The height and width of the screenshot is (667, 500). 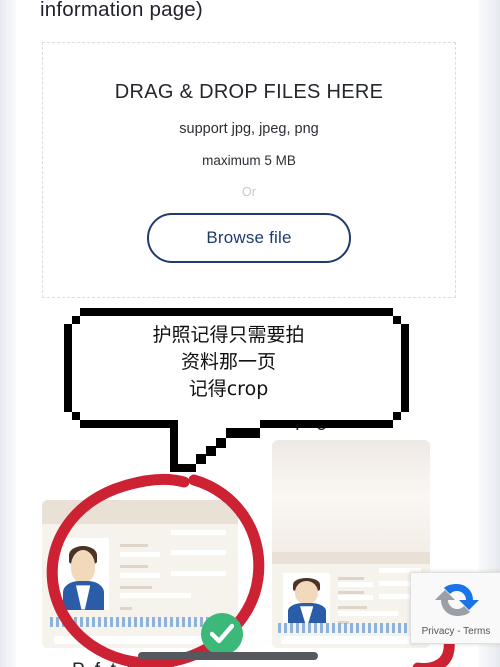 I want to click on bottom-cut-caption: P f t hi i t, so click(x=124, y=663).